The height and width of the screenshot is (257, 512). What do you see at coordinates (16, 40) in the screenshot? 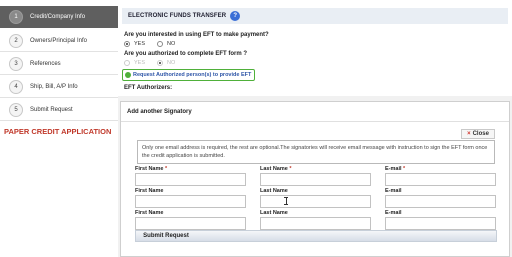
I see `step-number: 2` at bounding box center [16, 40].